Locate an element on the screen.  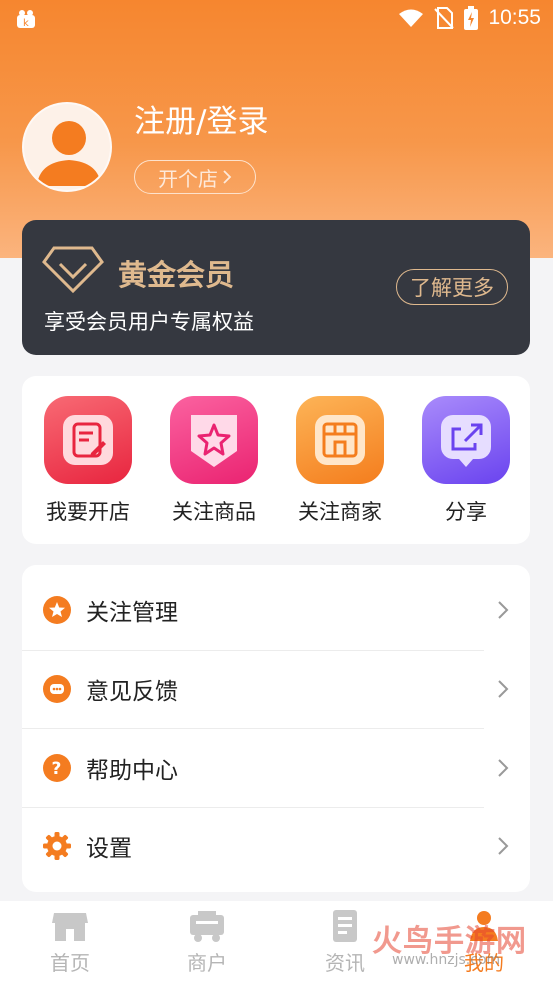
share-icon is located at coordinates (466, 441).